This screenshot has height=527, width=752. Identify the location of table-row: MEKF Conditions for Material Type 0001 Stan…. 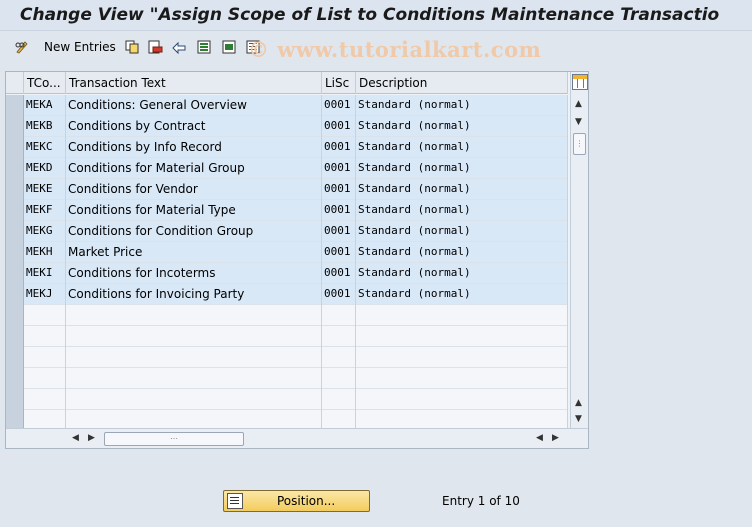
(287, 210).